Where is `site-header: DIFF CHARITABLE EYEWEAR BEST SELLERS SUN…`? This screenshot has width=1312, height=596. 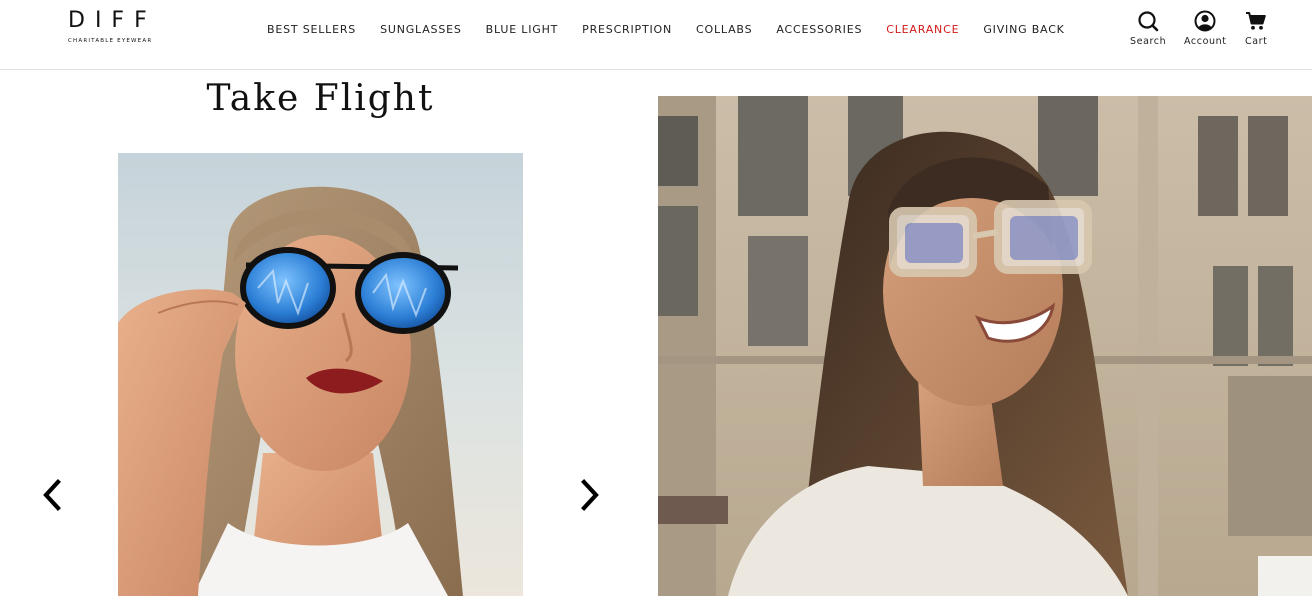 site-header: DIFF CHARITABLE EYEWEAR BEST SELLERS SUN… is located at coordinates (656, 35).